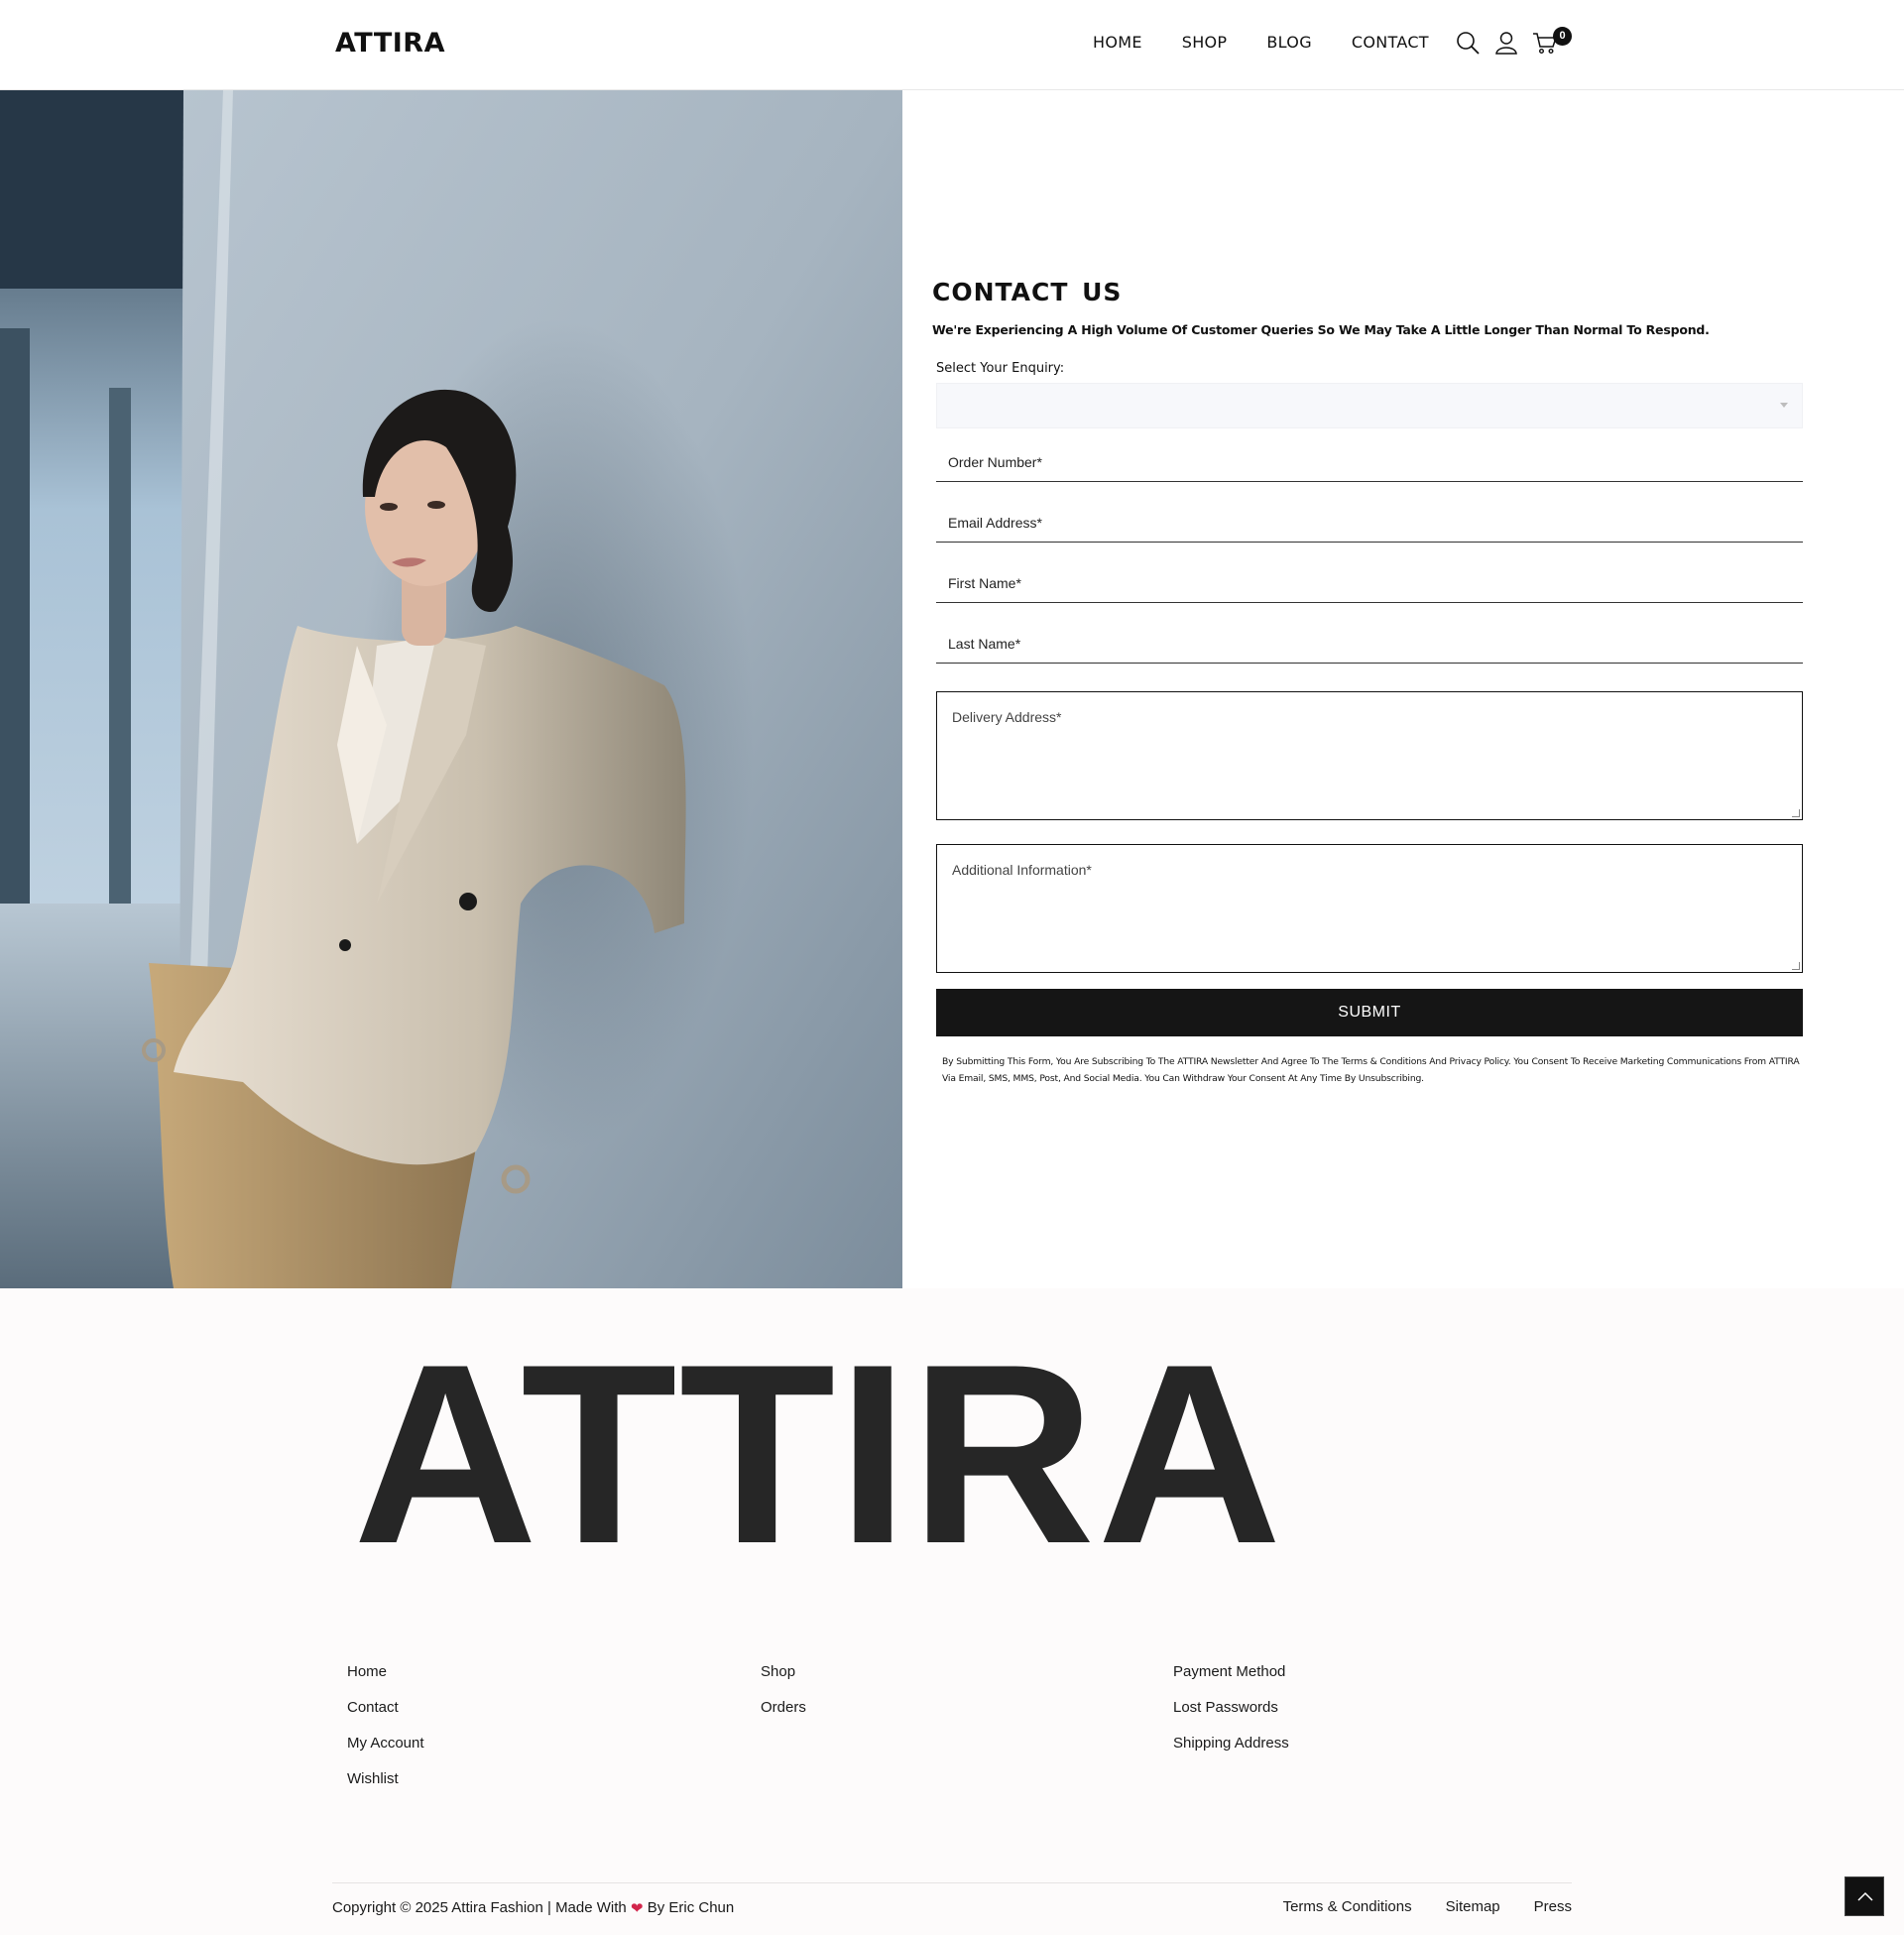  I want to click on footer-link-sitemap: Sitemap, so click(1473, 1907).